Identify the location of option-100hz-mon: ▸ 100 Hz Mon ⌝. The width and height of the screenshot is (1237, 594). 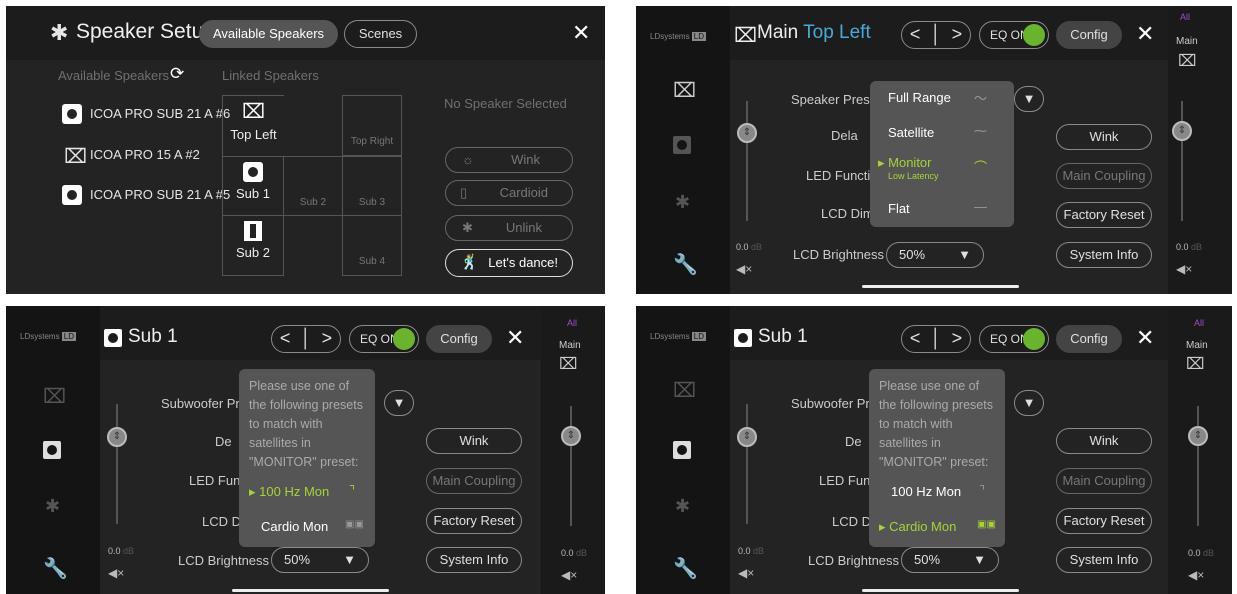
(302, 491).